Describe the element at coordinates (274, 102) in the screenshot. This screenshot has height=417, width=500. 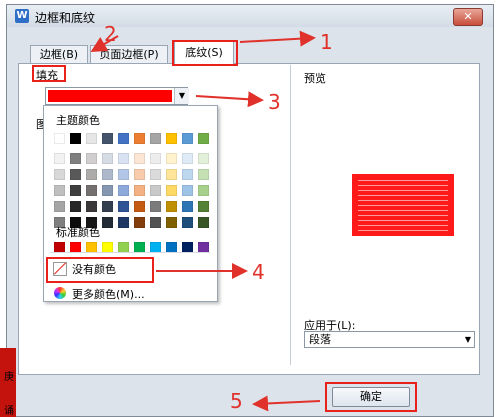
I see `annotation-number: 3` at that location.